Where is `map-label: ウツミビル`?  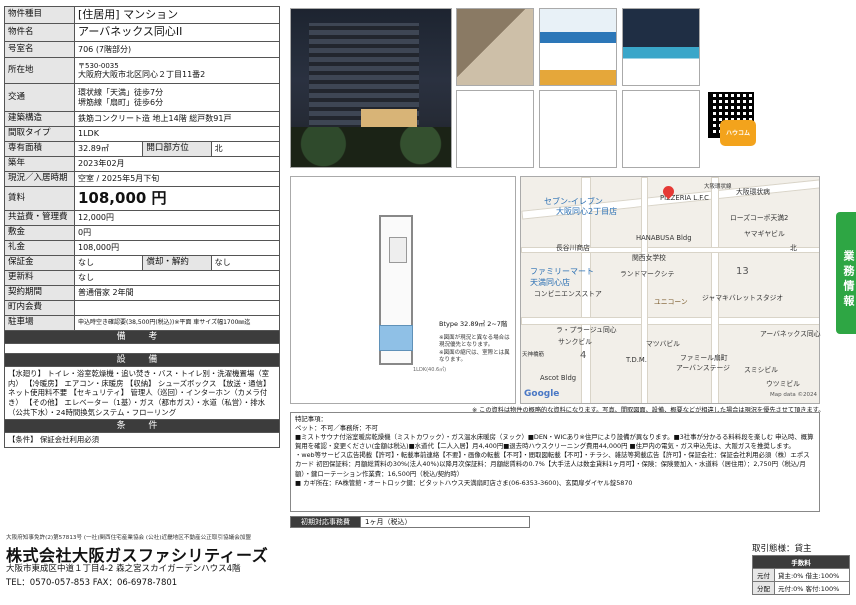 map-label: ウツミビル is located at coordinates (783, 384).